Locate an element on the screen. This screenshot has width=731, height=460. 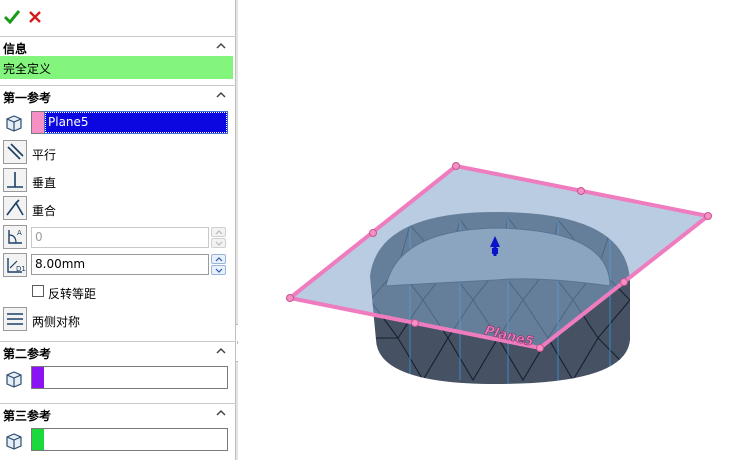
perpendicular-label: 垂直 is located at coordinates (44, 183).